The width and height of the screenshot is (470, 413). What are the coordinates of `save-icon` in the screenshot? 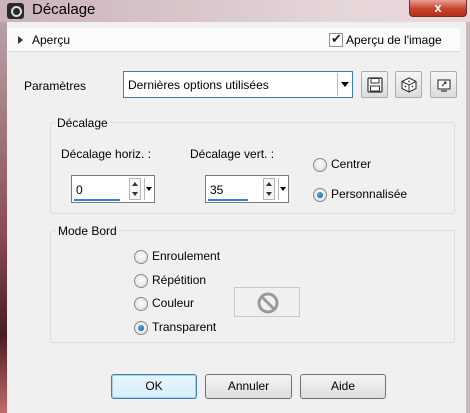 It's located at (375, 85).